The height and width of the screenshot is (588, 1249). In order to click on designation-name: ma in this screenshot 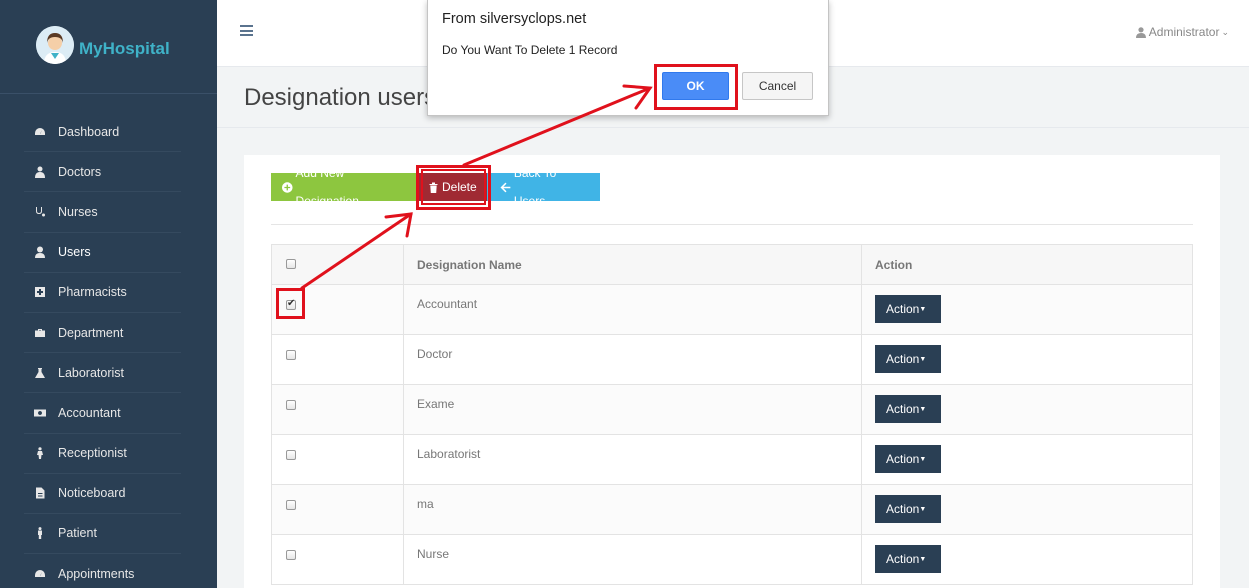, I will do `click(632, 509)`.